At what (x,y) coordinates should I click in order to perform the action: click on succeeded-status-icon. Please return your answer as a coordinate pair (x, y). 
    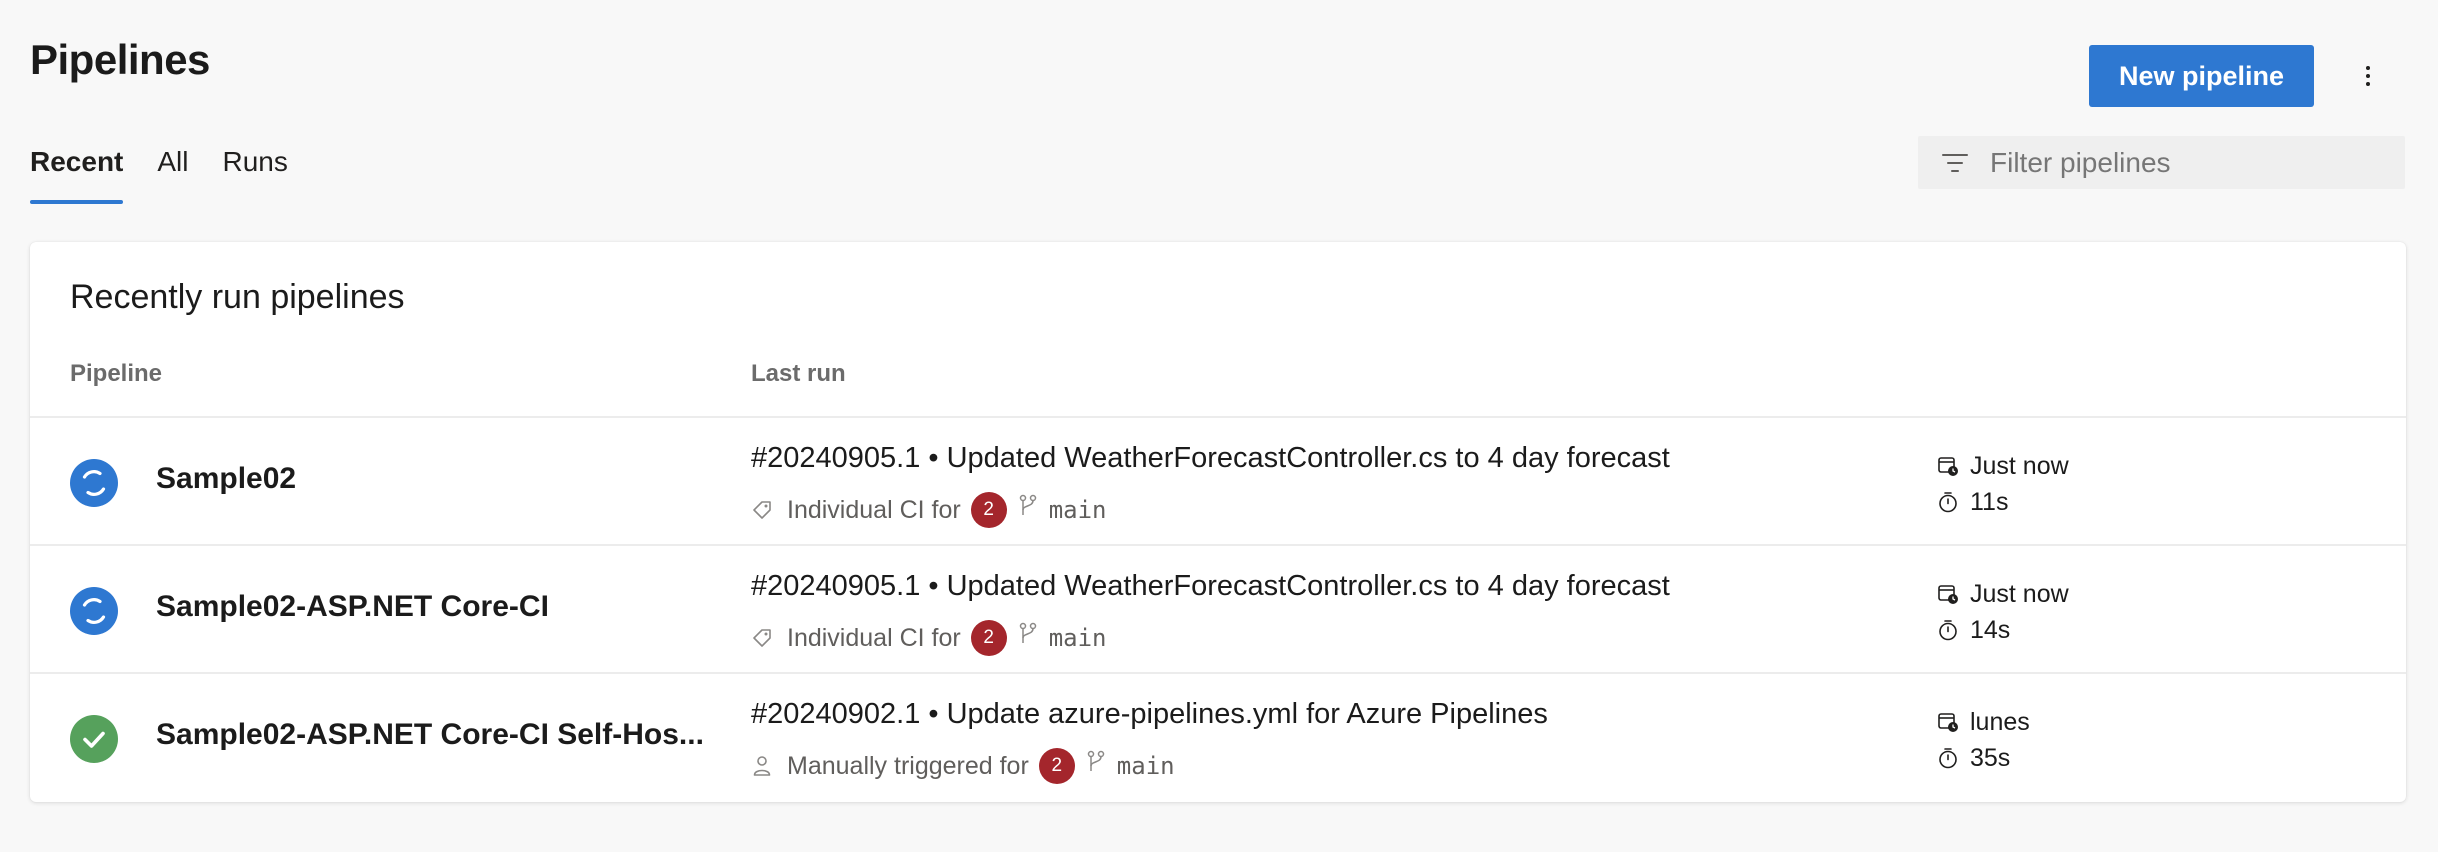
    Looking at the image, I should click on (94, 739).